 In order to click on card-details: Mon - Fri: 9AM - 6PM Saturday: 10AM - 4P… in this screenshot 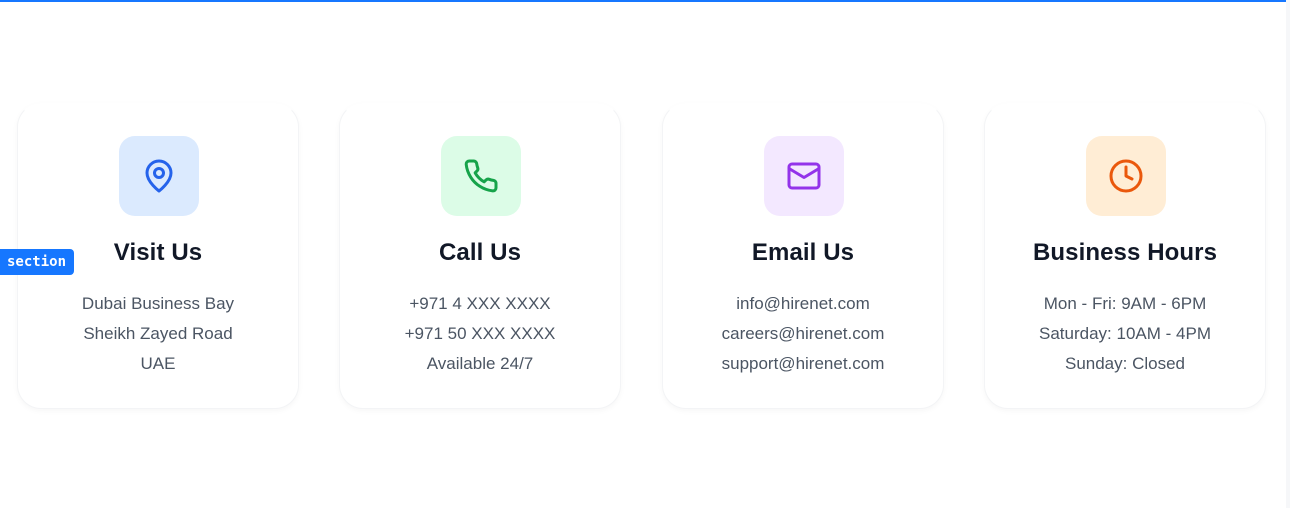, I will do `click(1125, 334)`.